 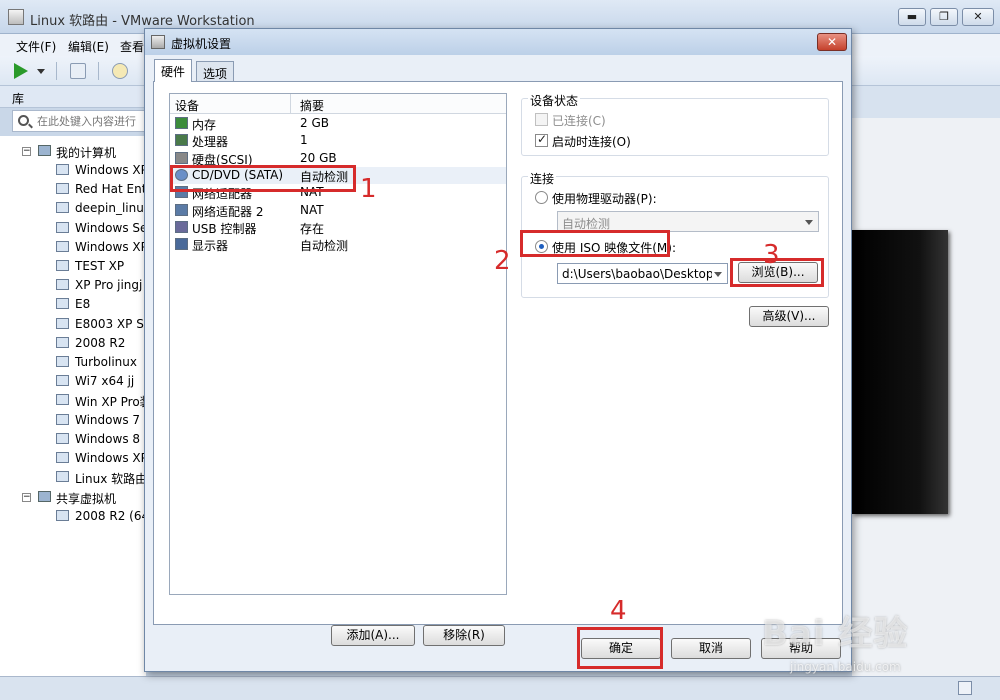 What do you see at coordinates (312, 105) in the screenshot?
I see `column-summary: 摘要` at bounding box center [312, 105].